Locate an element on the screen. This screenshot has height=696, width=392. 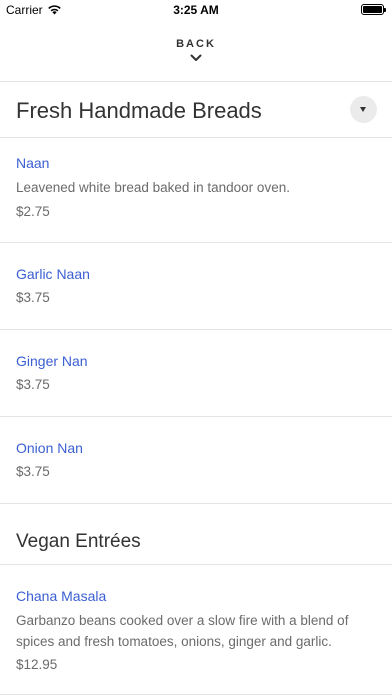
item-name: Onion Nan is located at coordinates (49, 448).